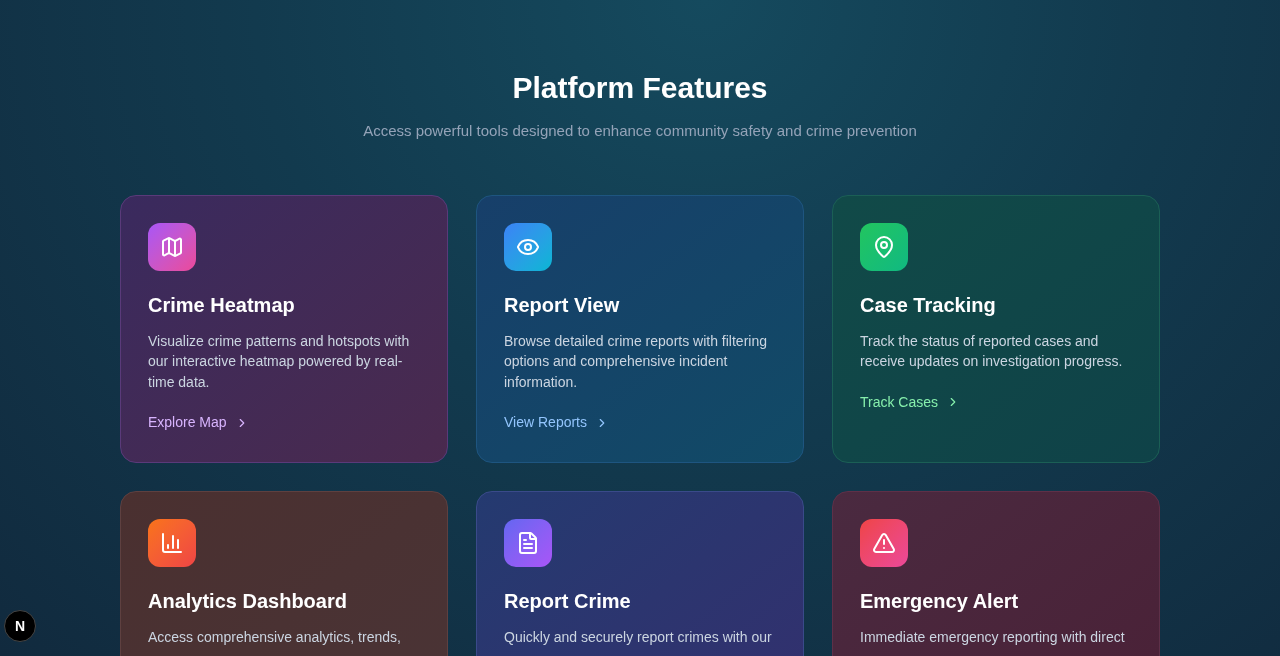  Describe the element at coordinates (198, 422) in the screenshot. I see `card-link: Explore Map` at that location.